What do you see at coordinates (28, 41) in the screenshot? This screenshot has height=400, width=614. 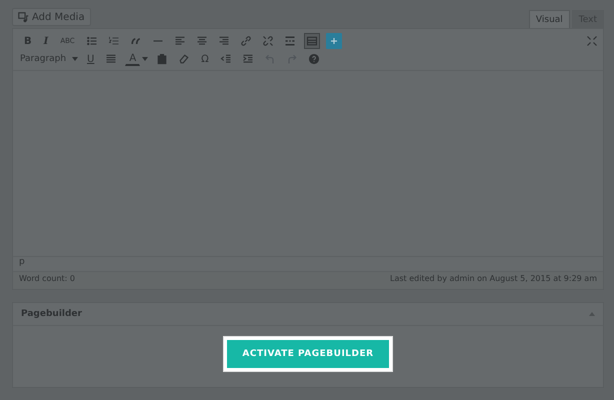 I see `format-button: B` at bounding box center [28, 41].